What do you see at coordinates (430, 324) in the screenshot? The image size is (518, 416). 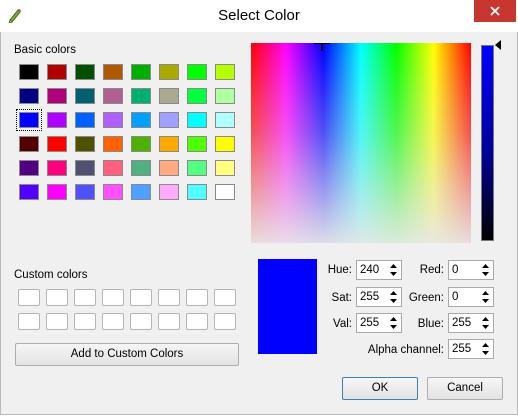 I see `blue-label: Blue:` at bounding box center [430, 324].